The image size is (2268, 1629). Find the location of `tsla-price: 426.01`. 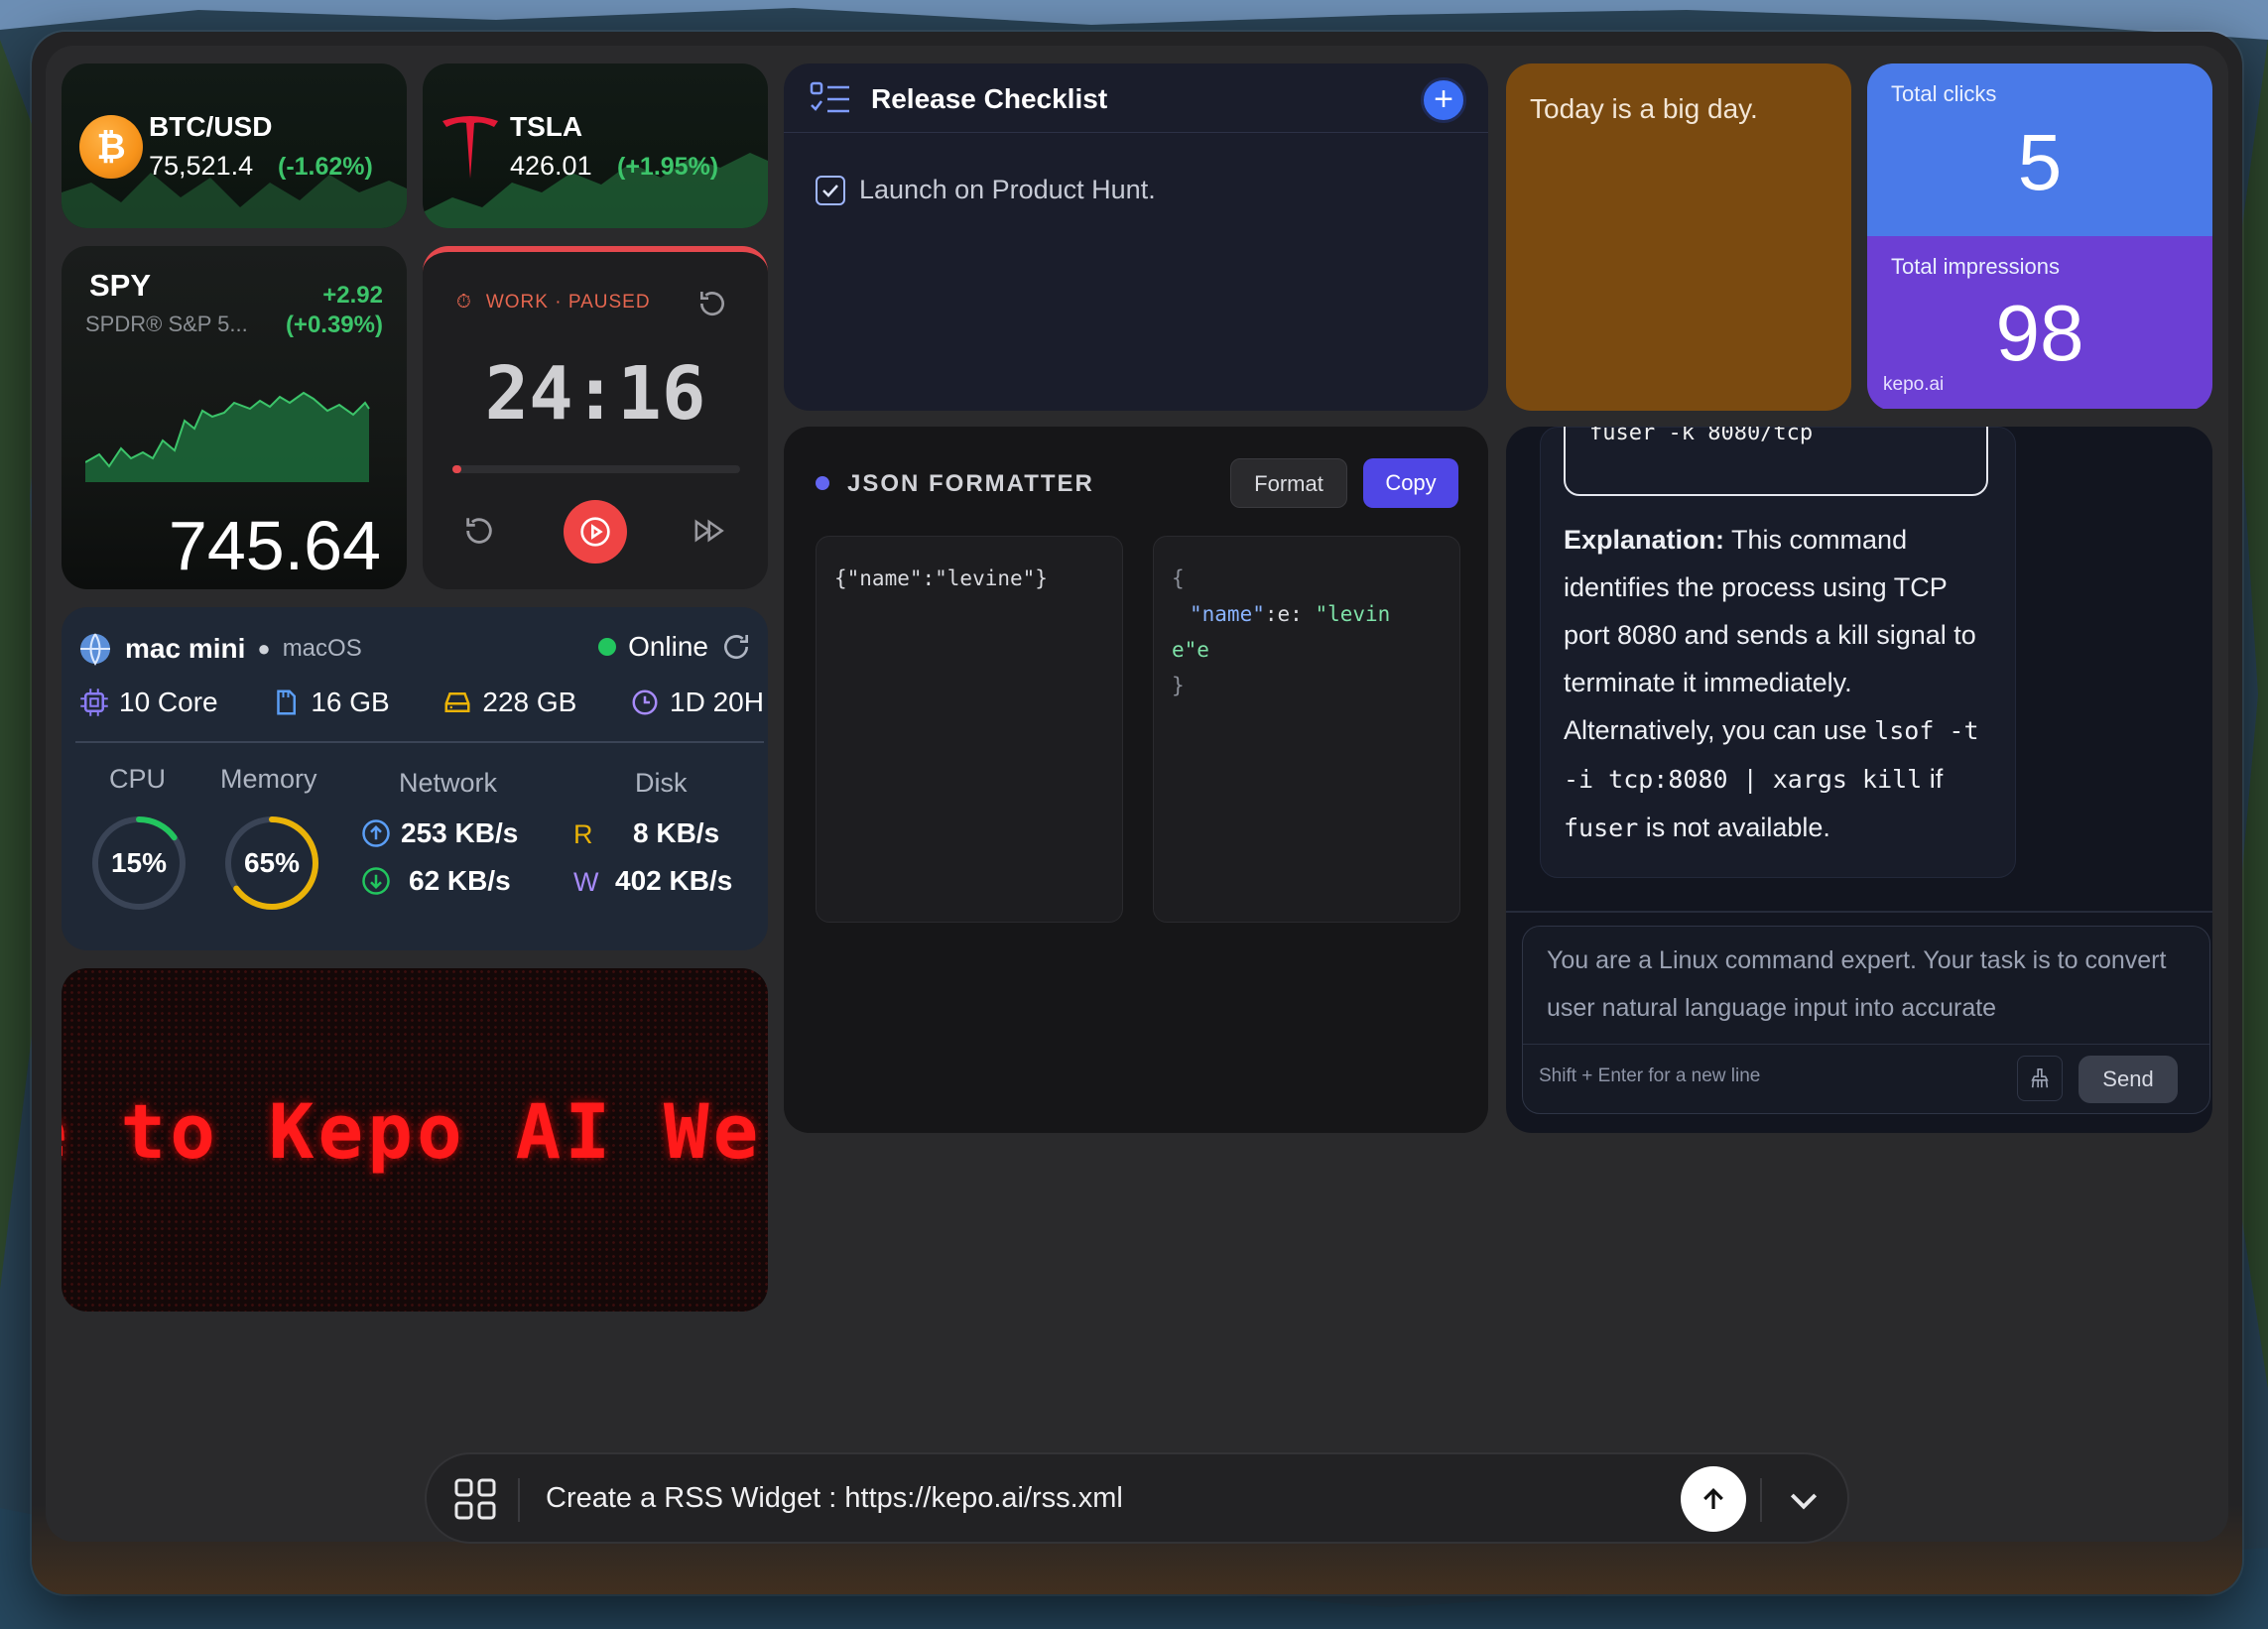

tsla-price: 426.01 is located at coordinates (551, 166).